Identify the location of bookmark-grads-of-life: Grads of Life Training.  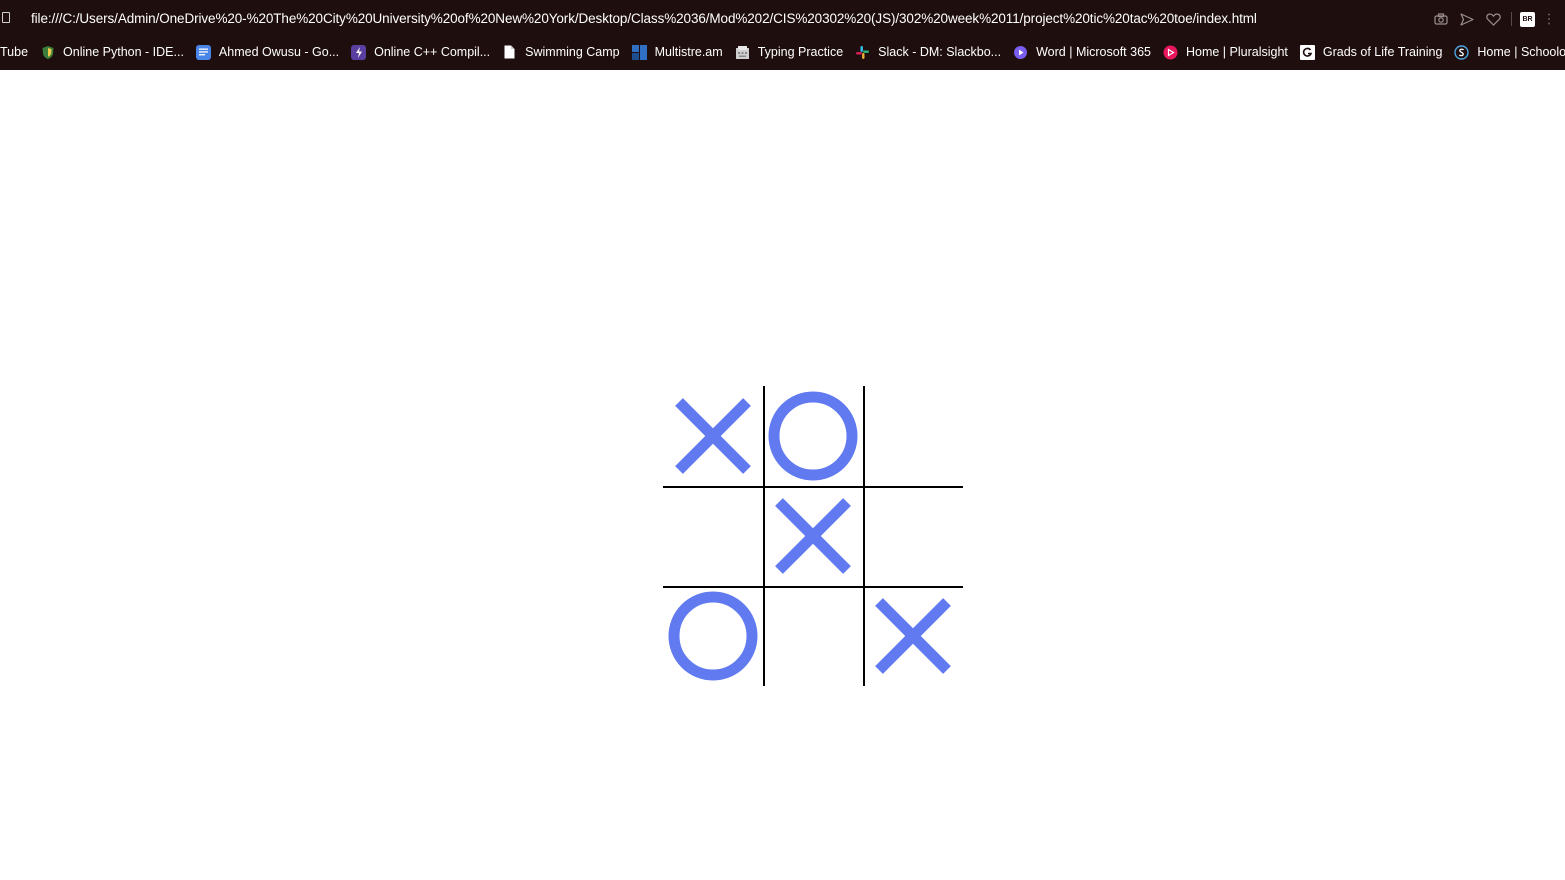
(1371, 52).